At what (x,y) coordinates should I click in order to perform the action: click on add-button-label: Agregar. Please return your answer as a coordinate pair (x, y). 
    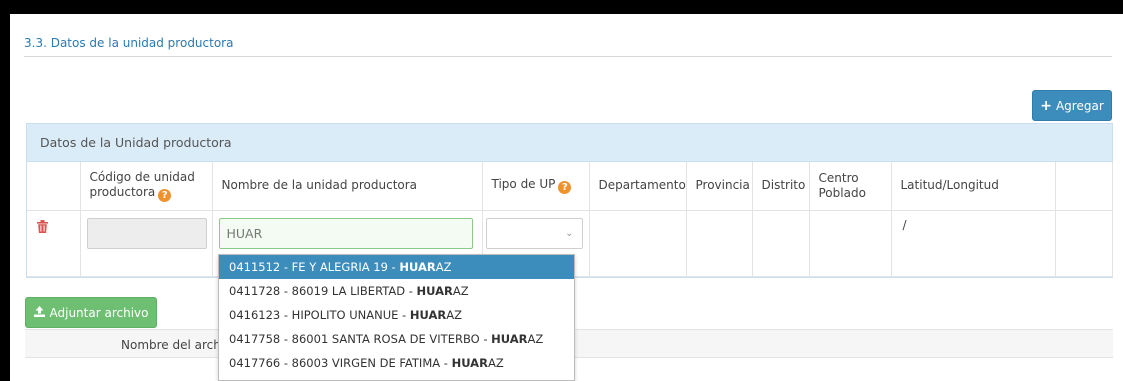
    Looking at the image, I should click on (1079, 105).